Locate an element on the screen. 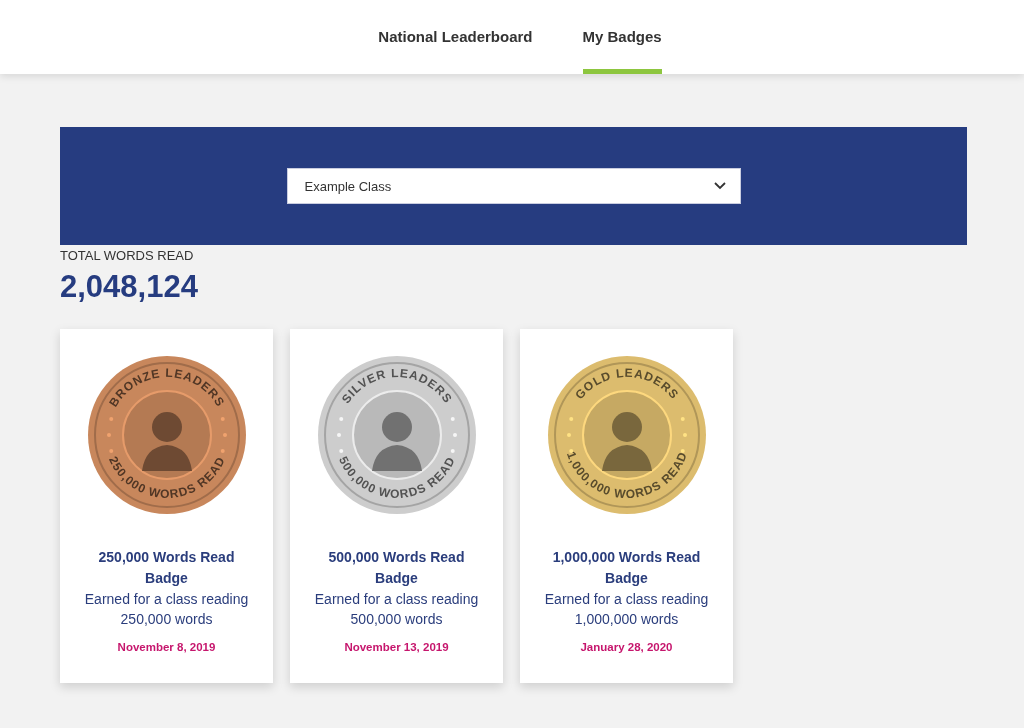 This screenshot has height=728, width=1024. badge-description: Earned for a class reading 250,000 words is located at coordinates (166, 609).